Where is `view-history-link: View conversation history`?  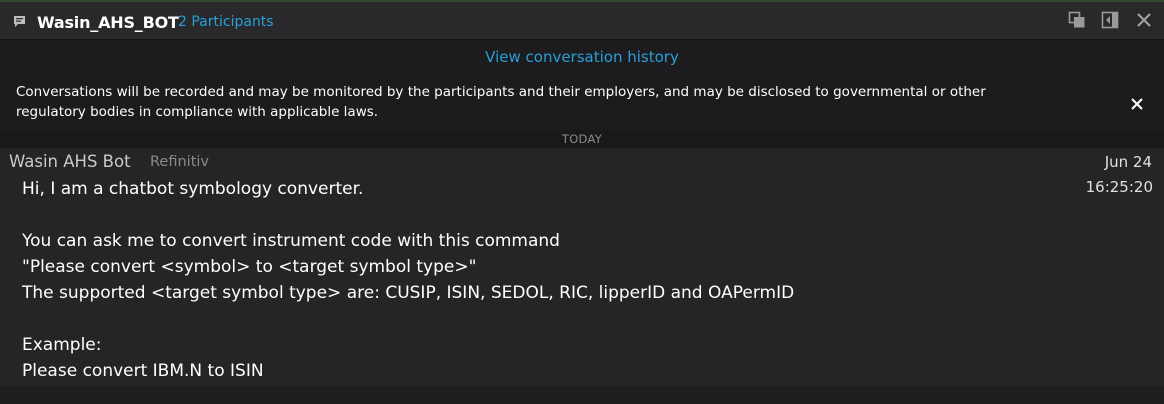
view-history-link: View conversation history is located at coordinates (582, 57).